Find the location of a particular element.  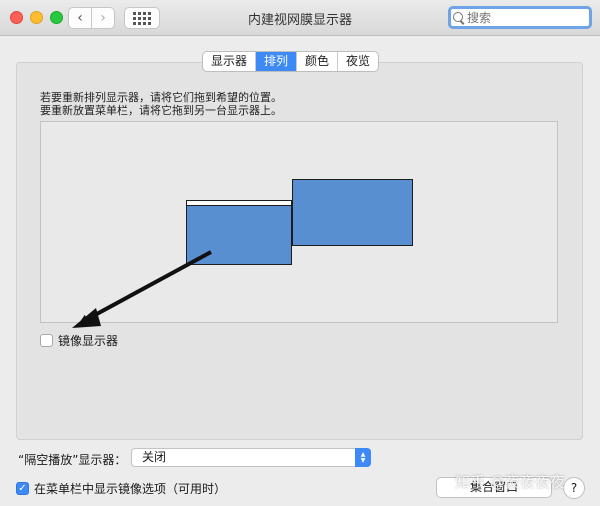

mirror-displays-checkbox is located at coordinates (46, 340).